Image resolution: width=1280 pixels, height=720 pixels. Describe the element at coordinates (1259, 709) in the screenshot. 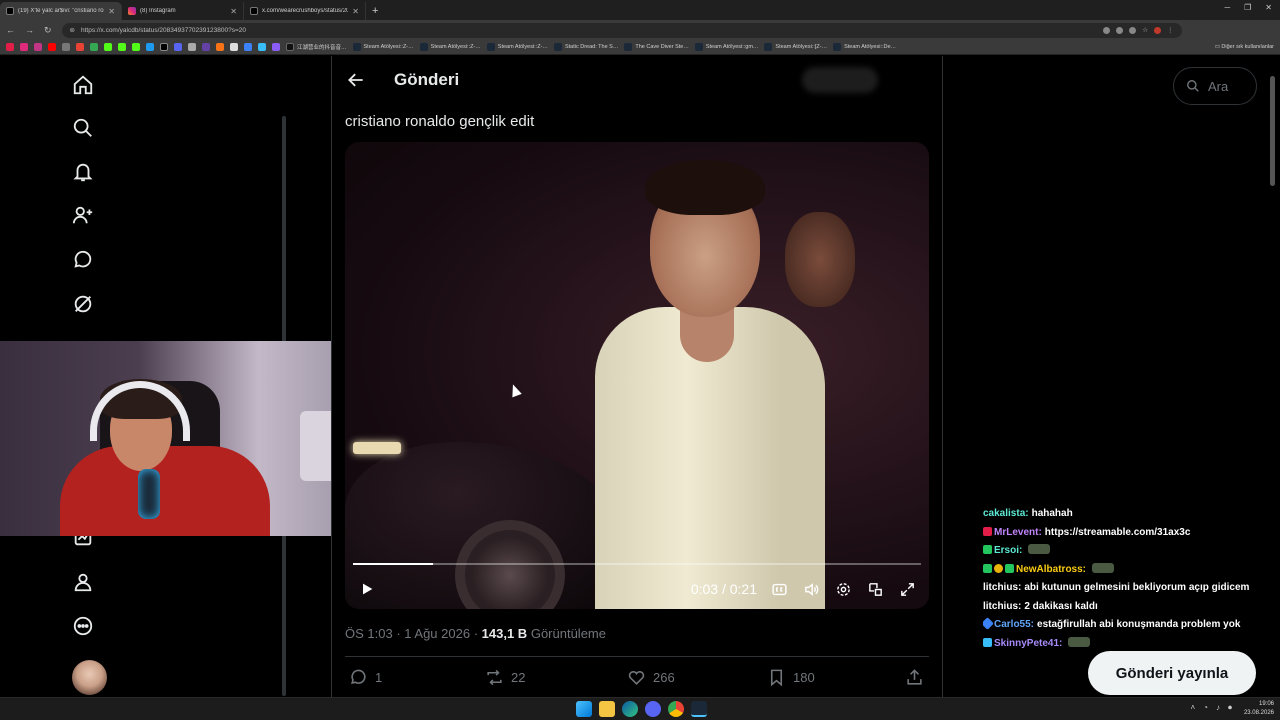

I see `taskbar-clock: 19:06 23.08.2026` at that location.